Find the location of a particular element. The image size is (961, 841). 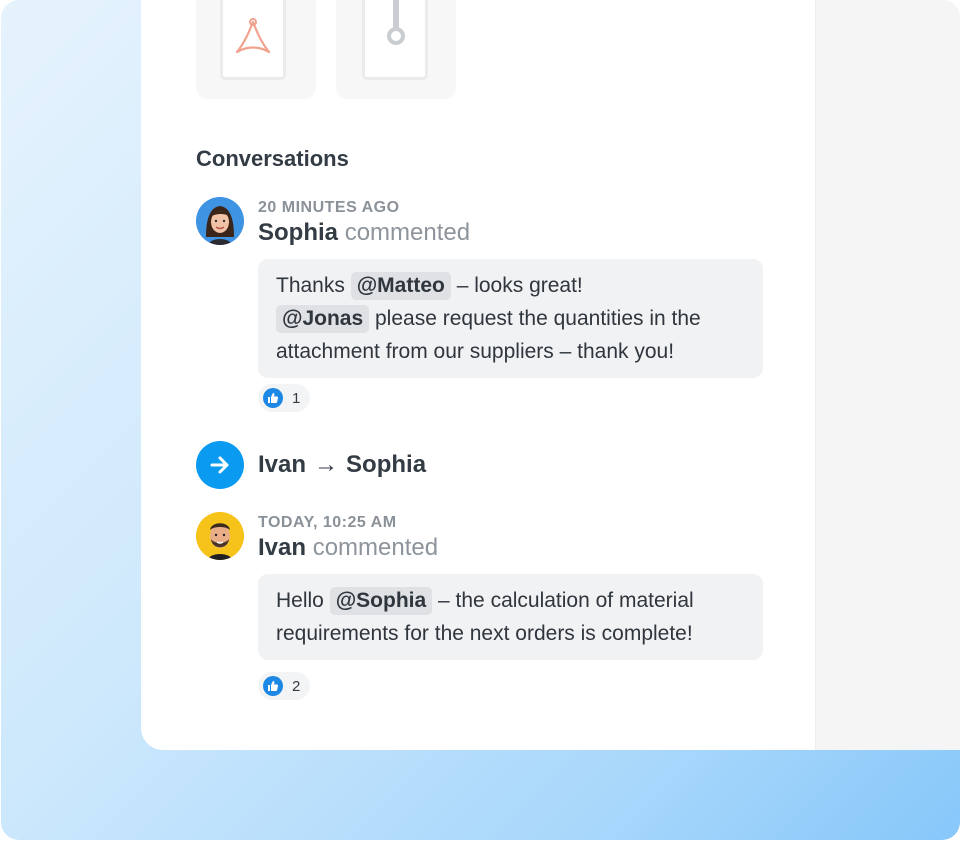

handoff-arrow: → is located at coordinates (326, 464).